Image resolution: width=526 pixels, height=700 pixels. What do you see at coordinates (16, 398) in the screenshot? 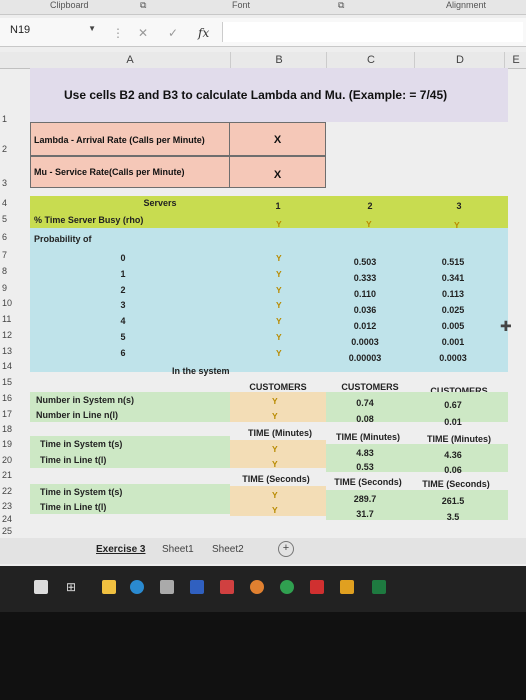
I see `row-header-16: 16` at bounding box center [16, 398].